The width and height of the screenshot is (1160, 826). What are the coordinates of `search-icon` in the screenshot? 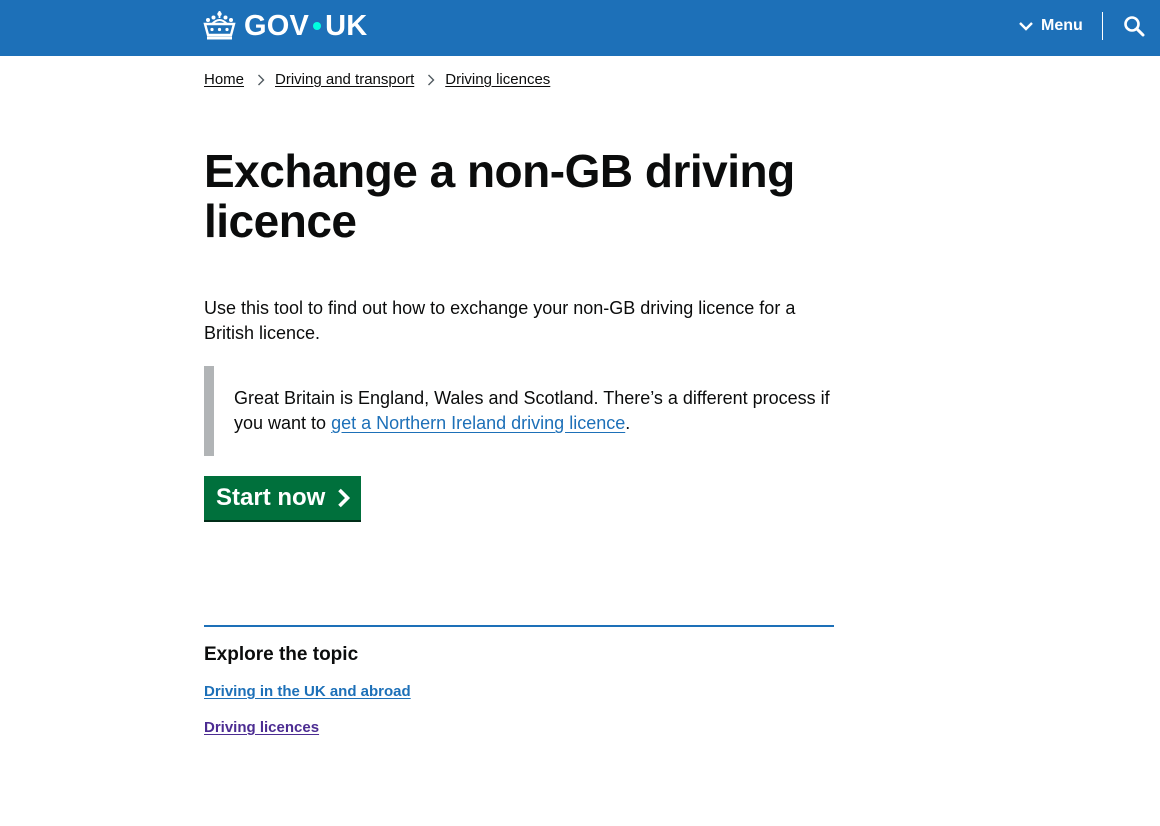 It's located at (1134, 26).